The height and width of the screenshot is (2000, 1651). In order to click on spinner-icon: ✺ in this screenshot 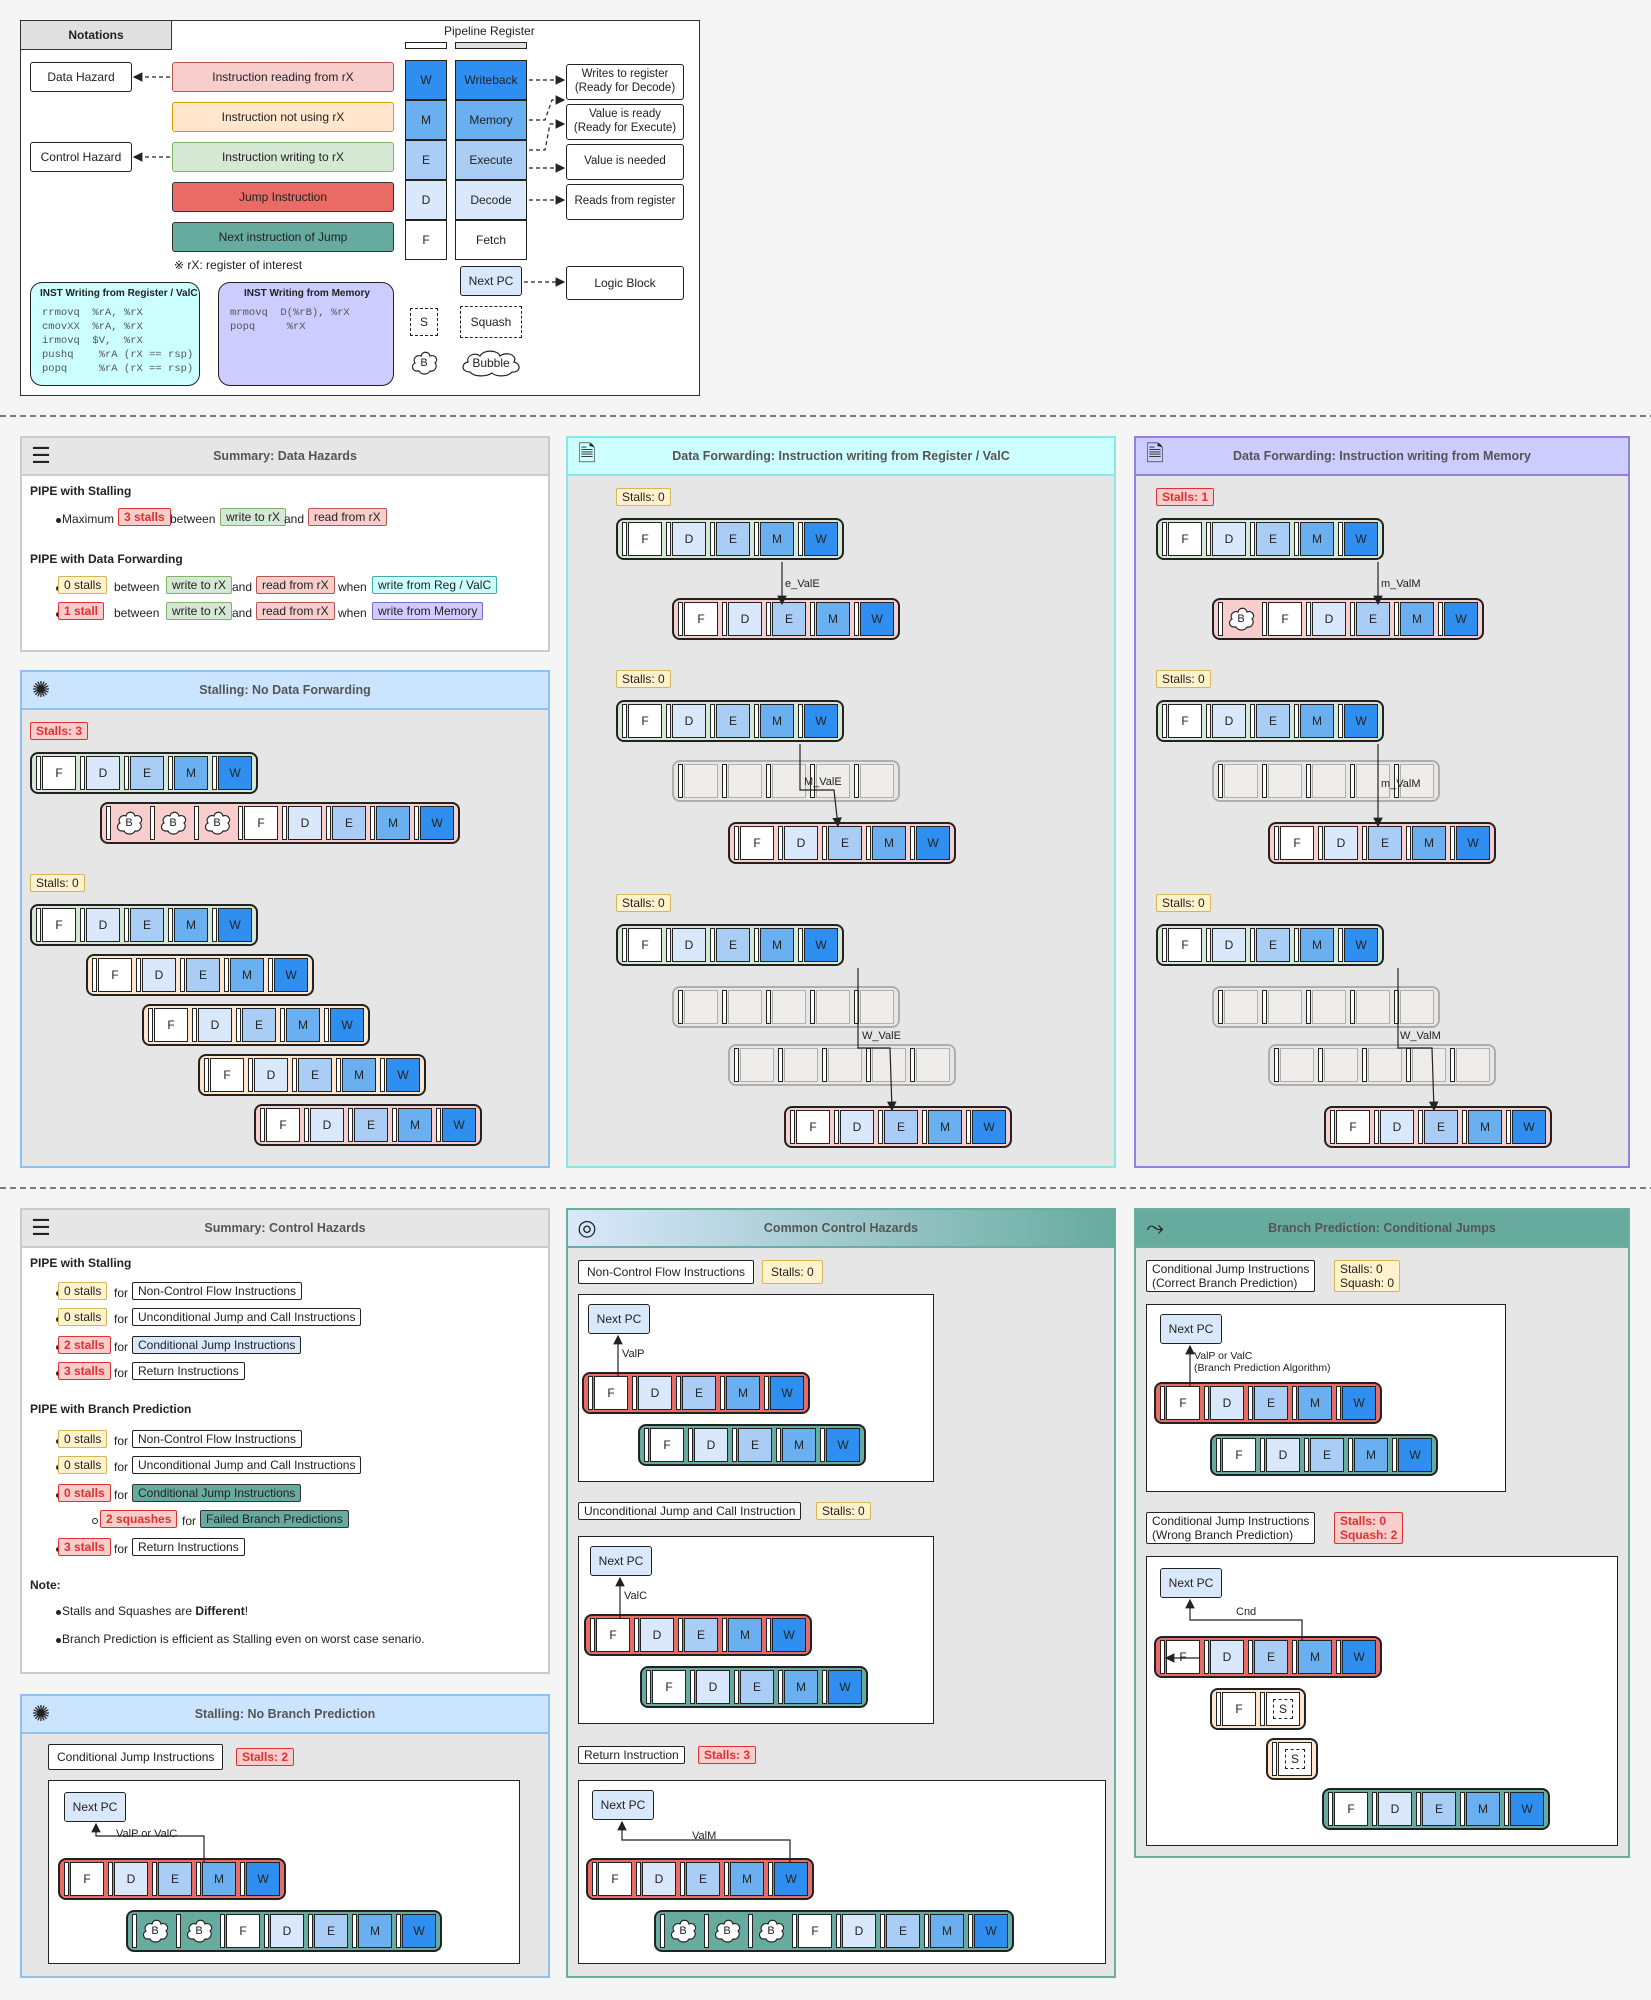, I will do `click(41, 1713)`.